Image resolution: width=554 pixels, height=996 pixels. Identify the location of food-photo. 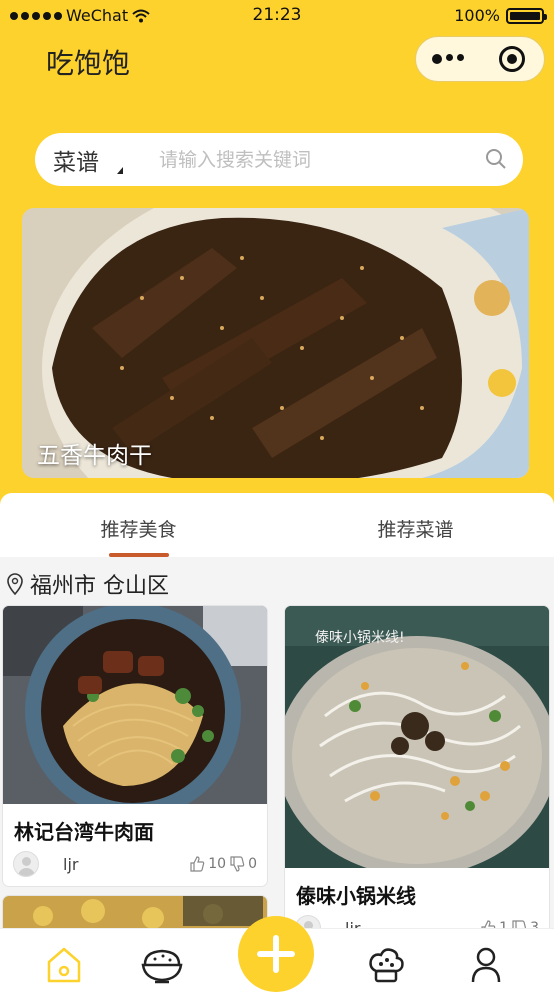
(135, 705).